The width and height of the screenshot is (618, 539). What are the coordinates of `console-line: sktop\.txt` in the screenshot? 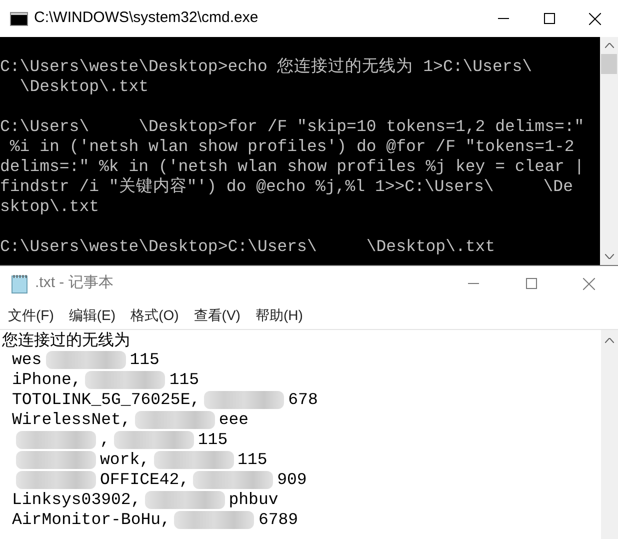 It's located at (50, 207).